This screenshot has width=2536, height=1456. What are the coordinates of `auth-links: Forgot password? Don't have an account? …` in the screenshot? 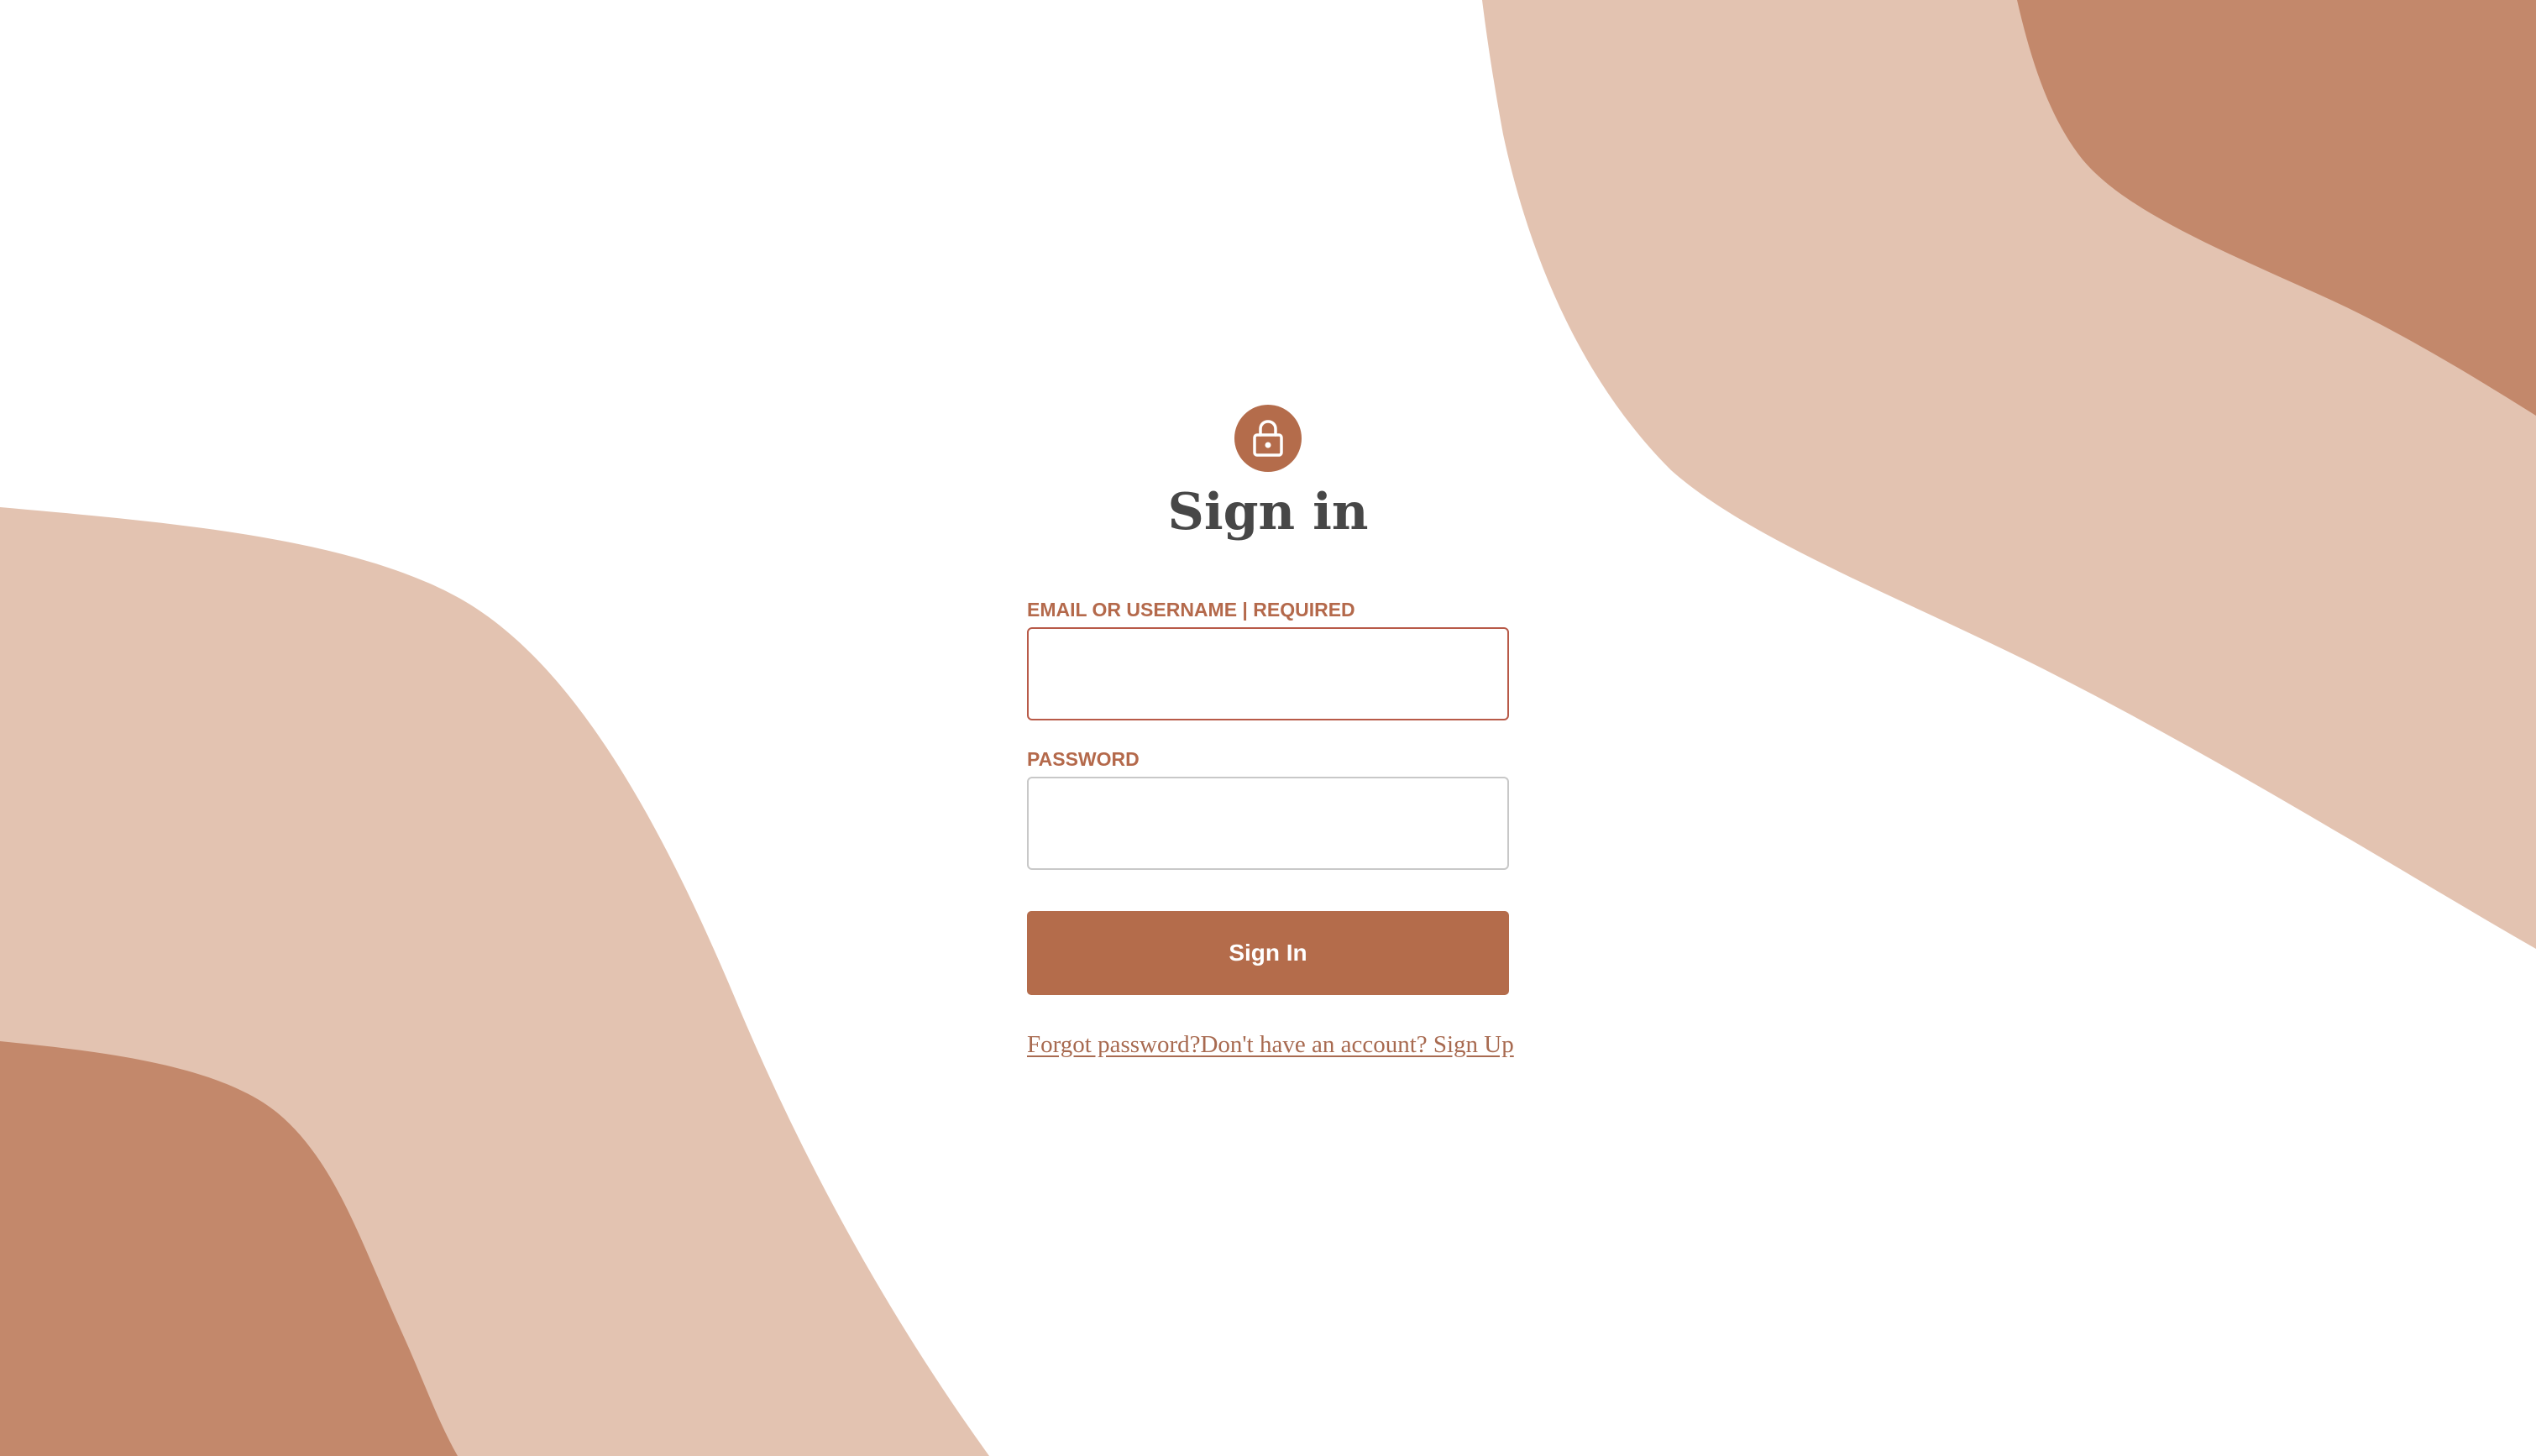 It's located at (1270, 1044).